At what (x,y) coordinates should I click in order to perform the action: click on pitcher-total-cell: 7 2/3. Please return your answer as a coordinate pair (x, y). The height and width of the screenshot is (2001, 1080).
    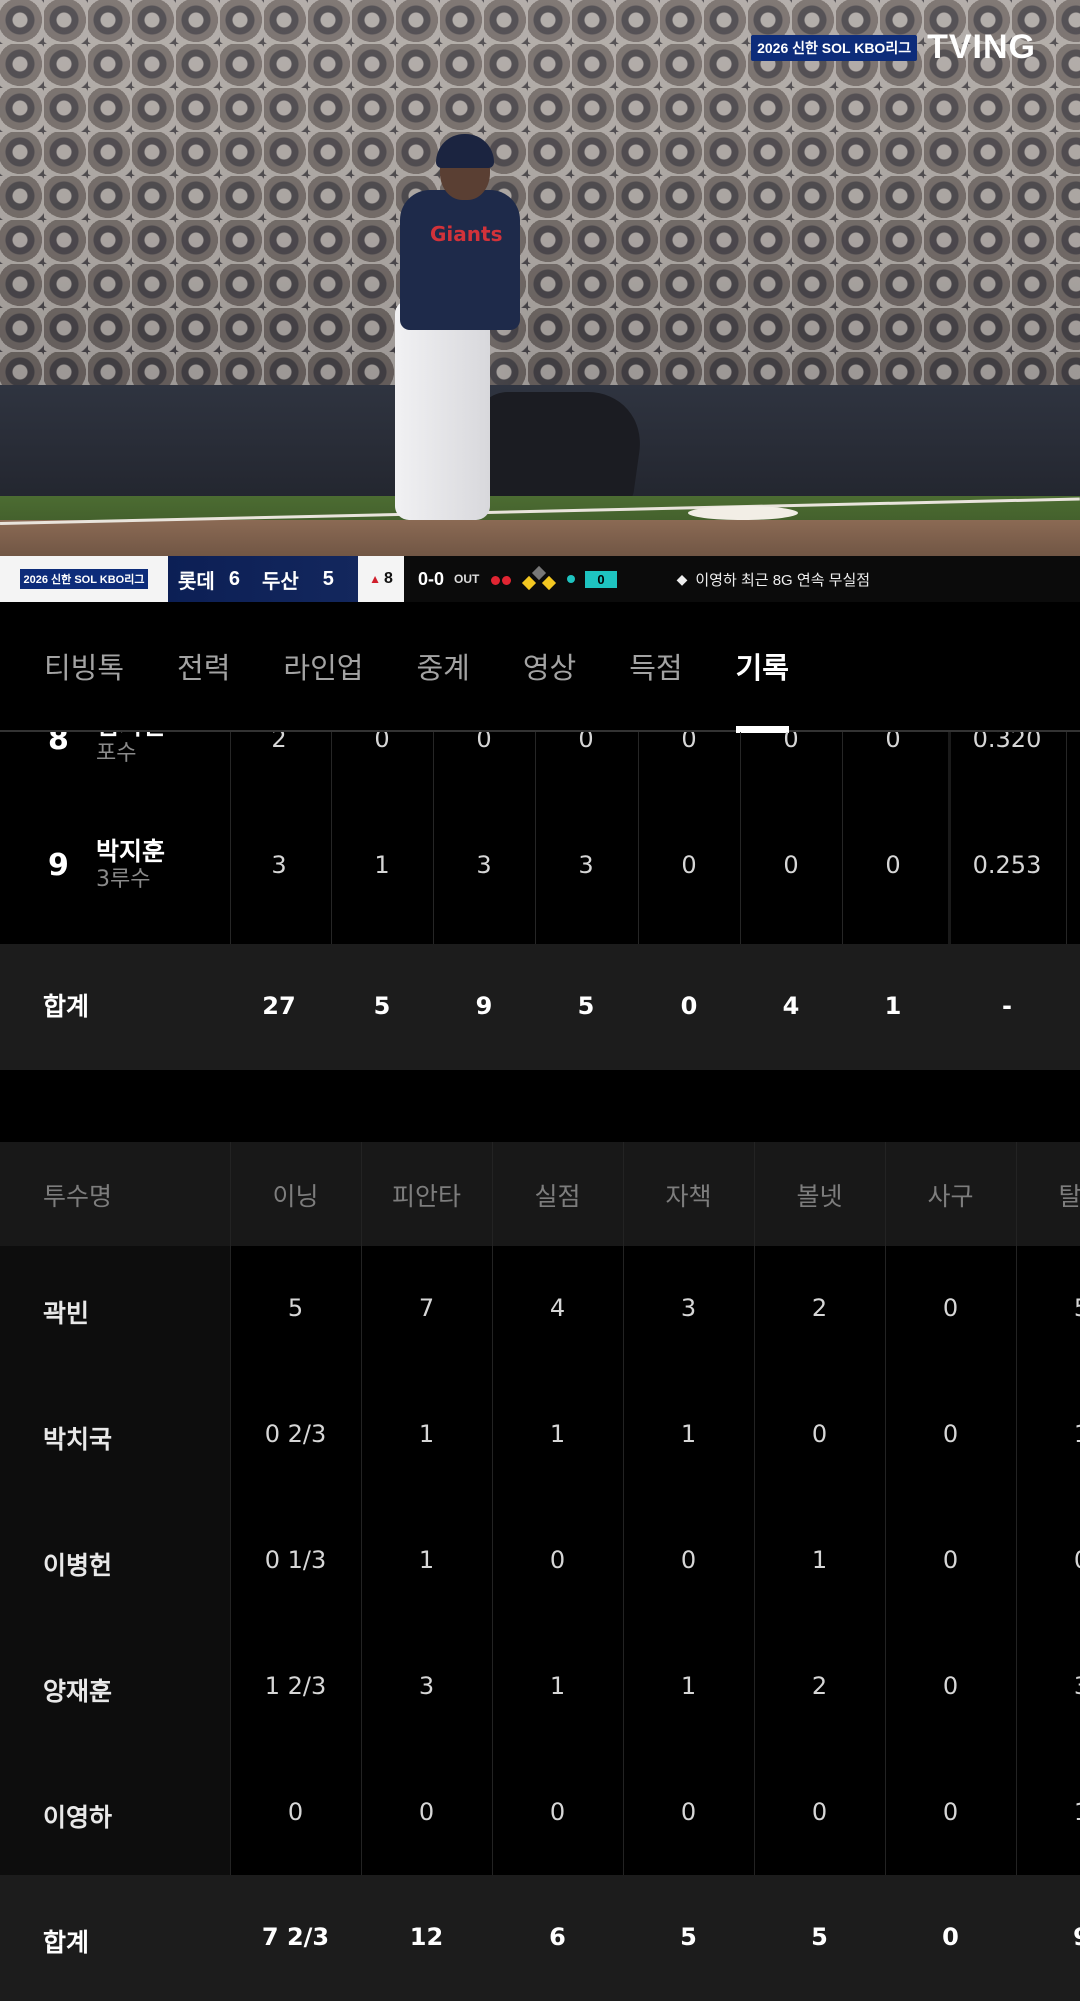
    Looking at the image, I should click on (295, 1937).